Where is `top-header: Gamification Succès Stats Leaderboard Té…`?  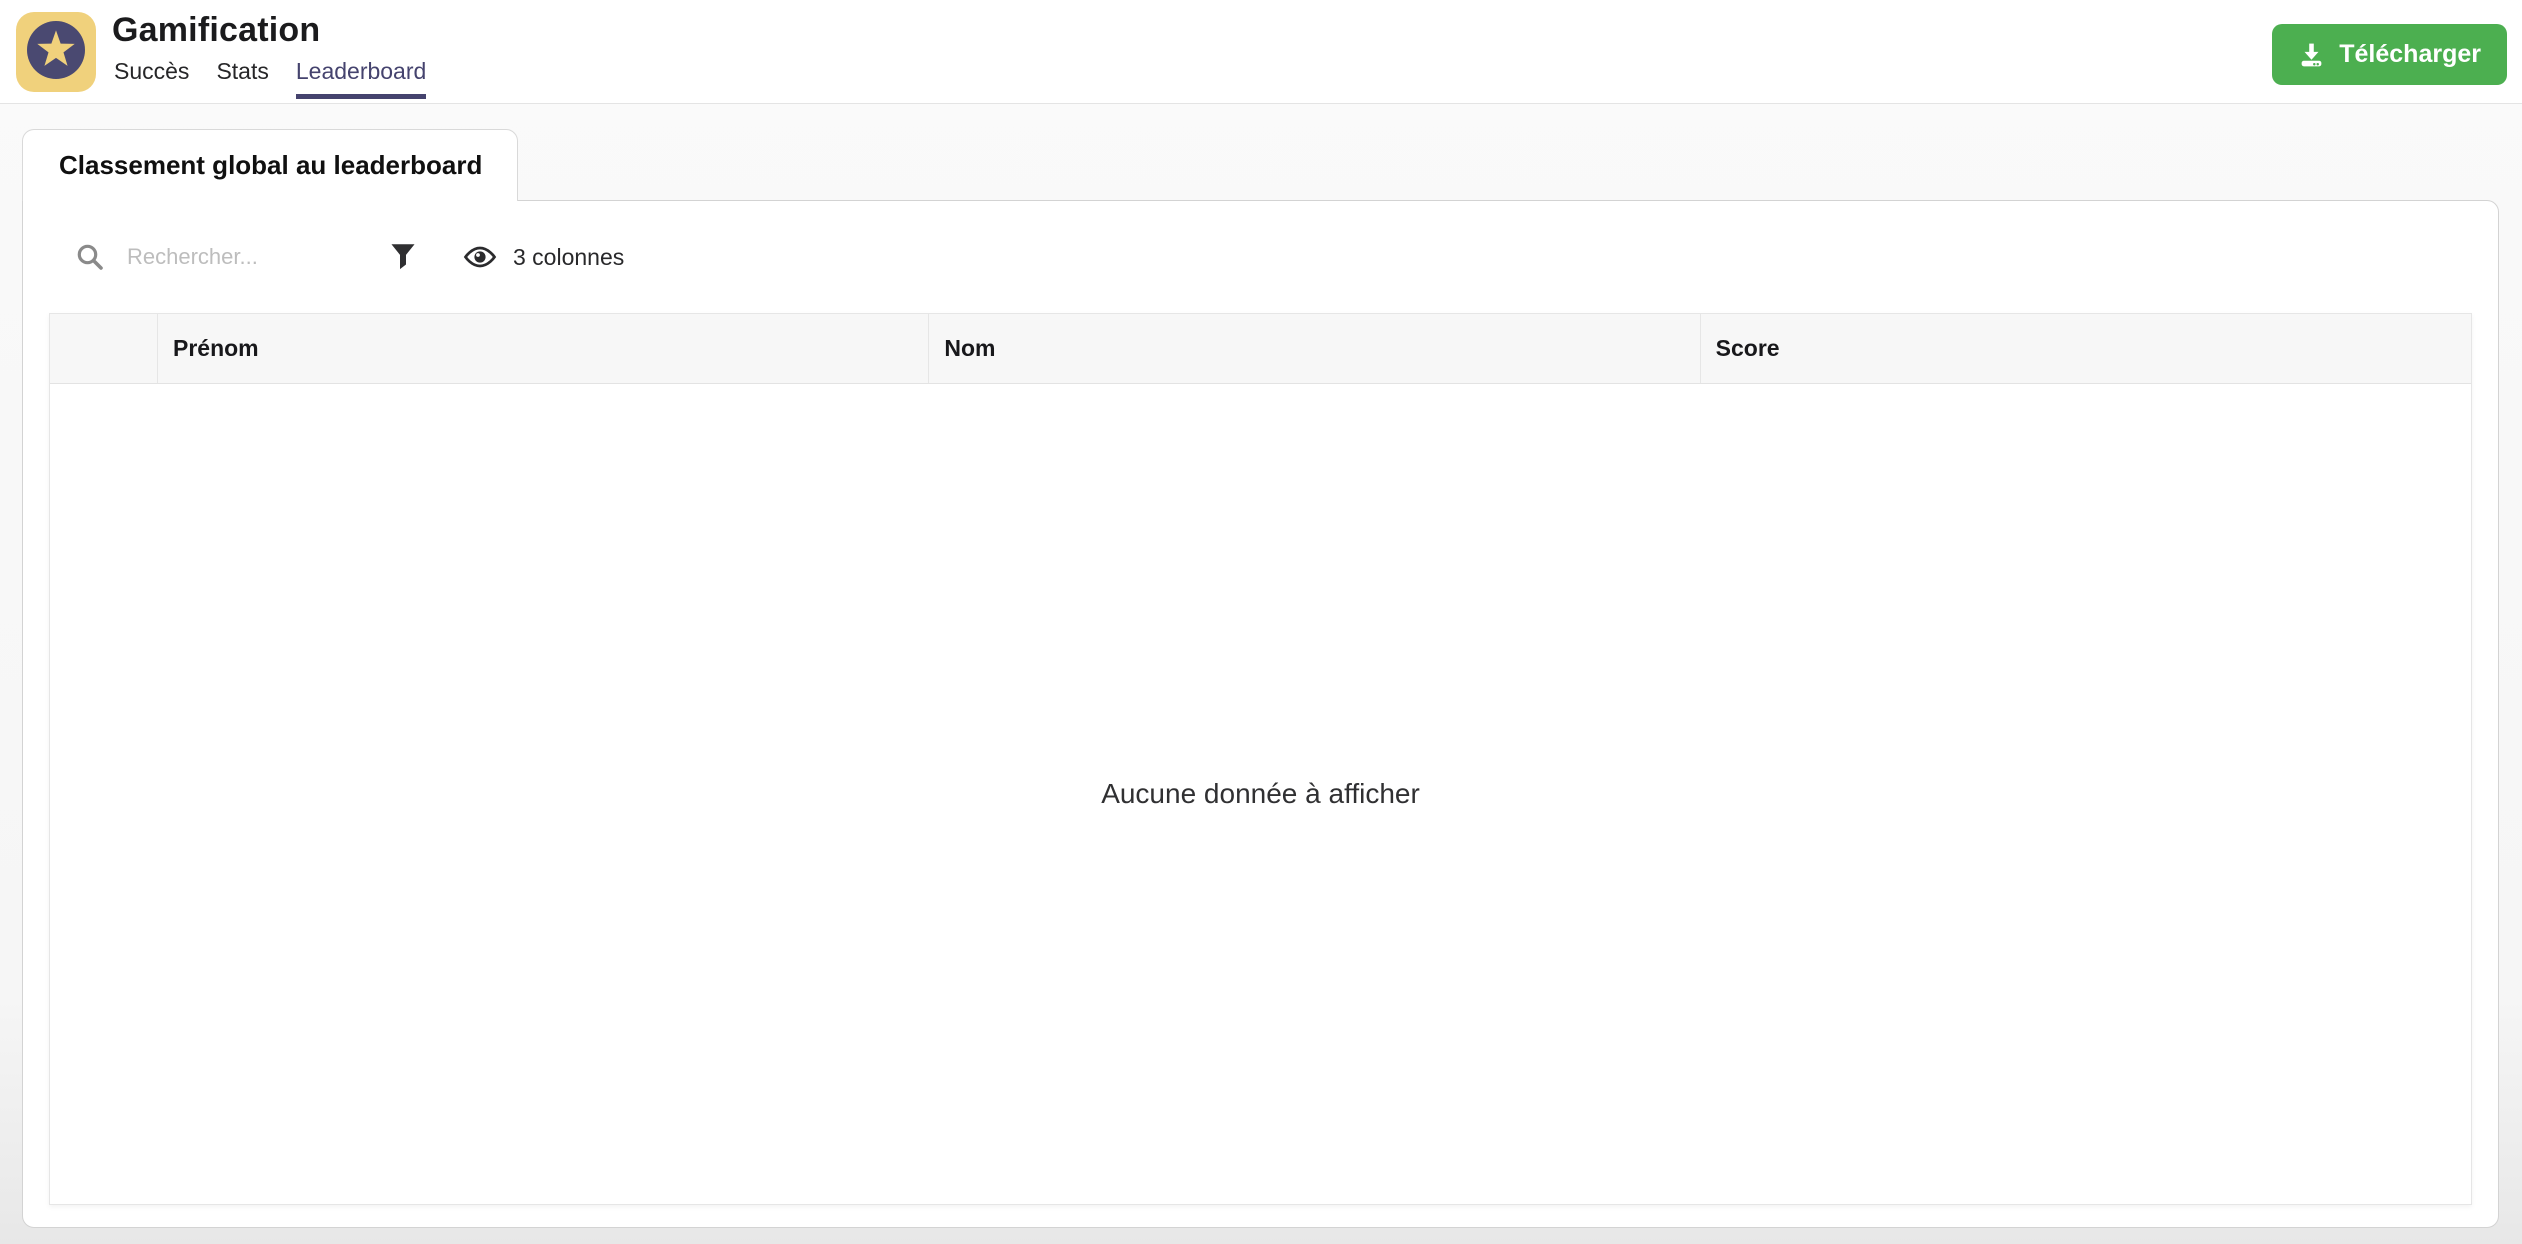 top-header: Gamification Succès Stats Leaderboard Té… is located at coordinates (1261, 52).